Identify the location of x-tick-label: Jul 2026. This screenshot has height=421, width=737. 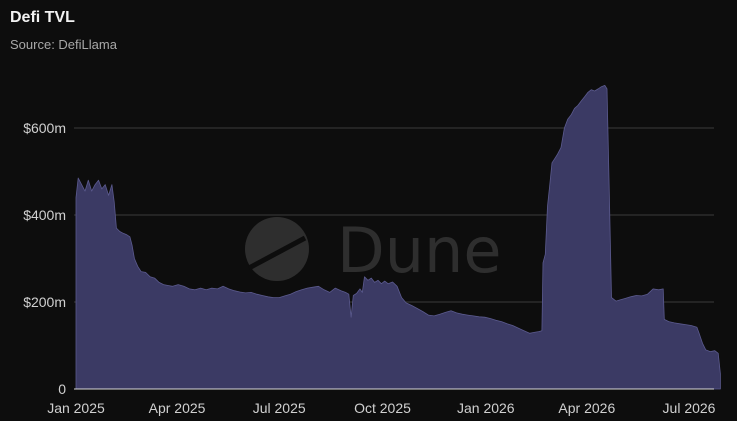
(689, 408).